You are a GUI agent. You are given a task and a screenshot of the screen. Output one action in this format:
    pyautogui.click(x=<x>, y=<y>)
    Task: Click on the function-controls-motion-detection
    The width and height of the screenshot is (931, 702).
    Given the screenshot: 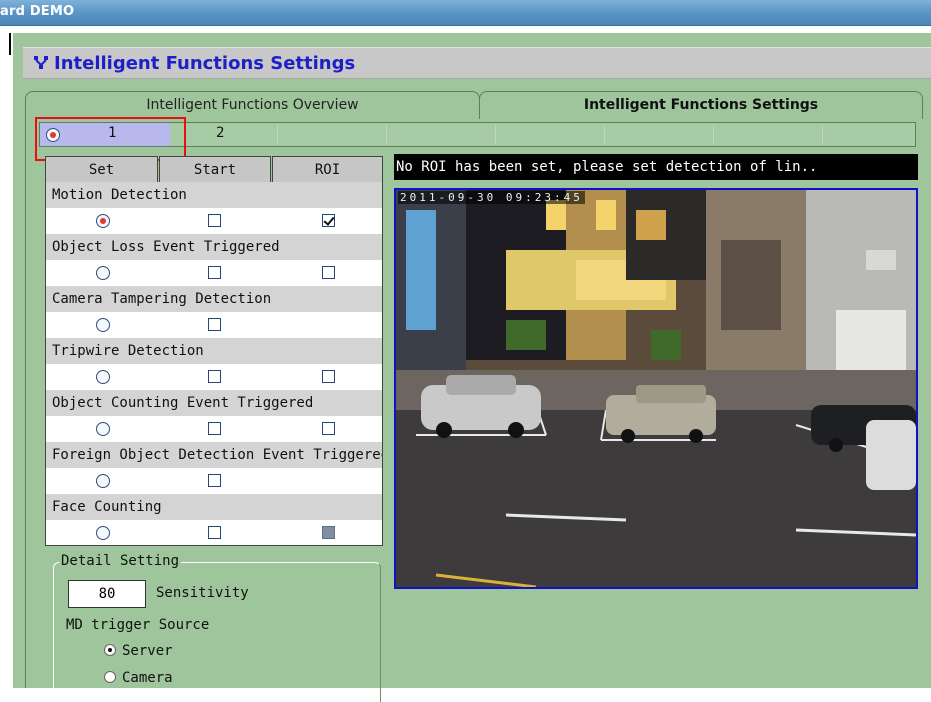 What is the action you would take?
    pyautogui.click(x=214, y=221)
    